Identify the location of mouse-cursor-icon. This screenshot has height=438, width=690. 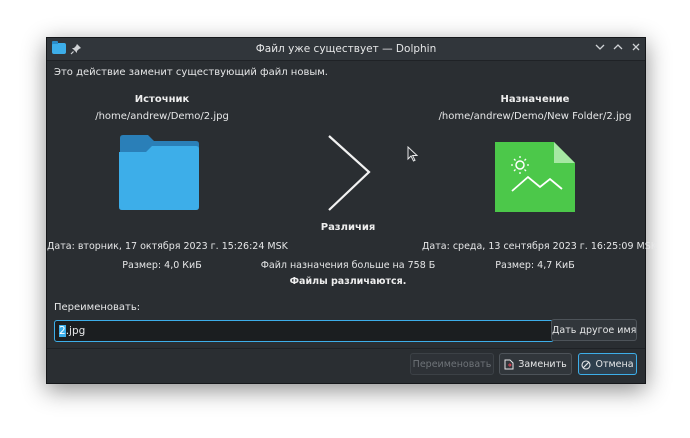
(413, 154).